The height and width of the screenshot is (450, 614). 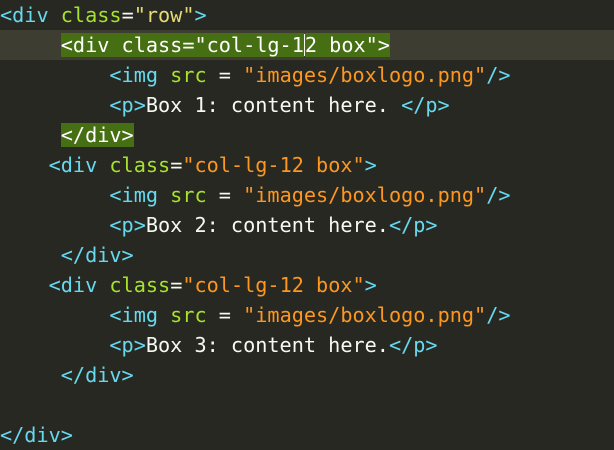 What do you see at coordinates (347, 45) in the screenshot?
I see `code-token: 2 box">` at bounding box center [347, 45].